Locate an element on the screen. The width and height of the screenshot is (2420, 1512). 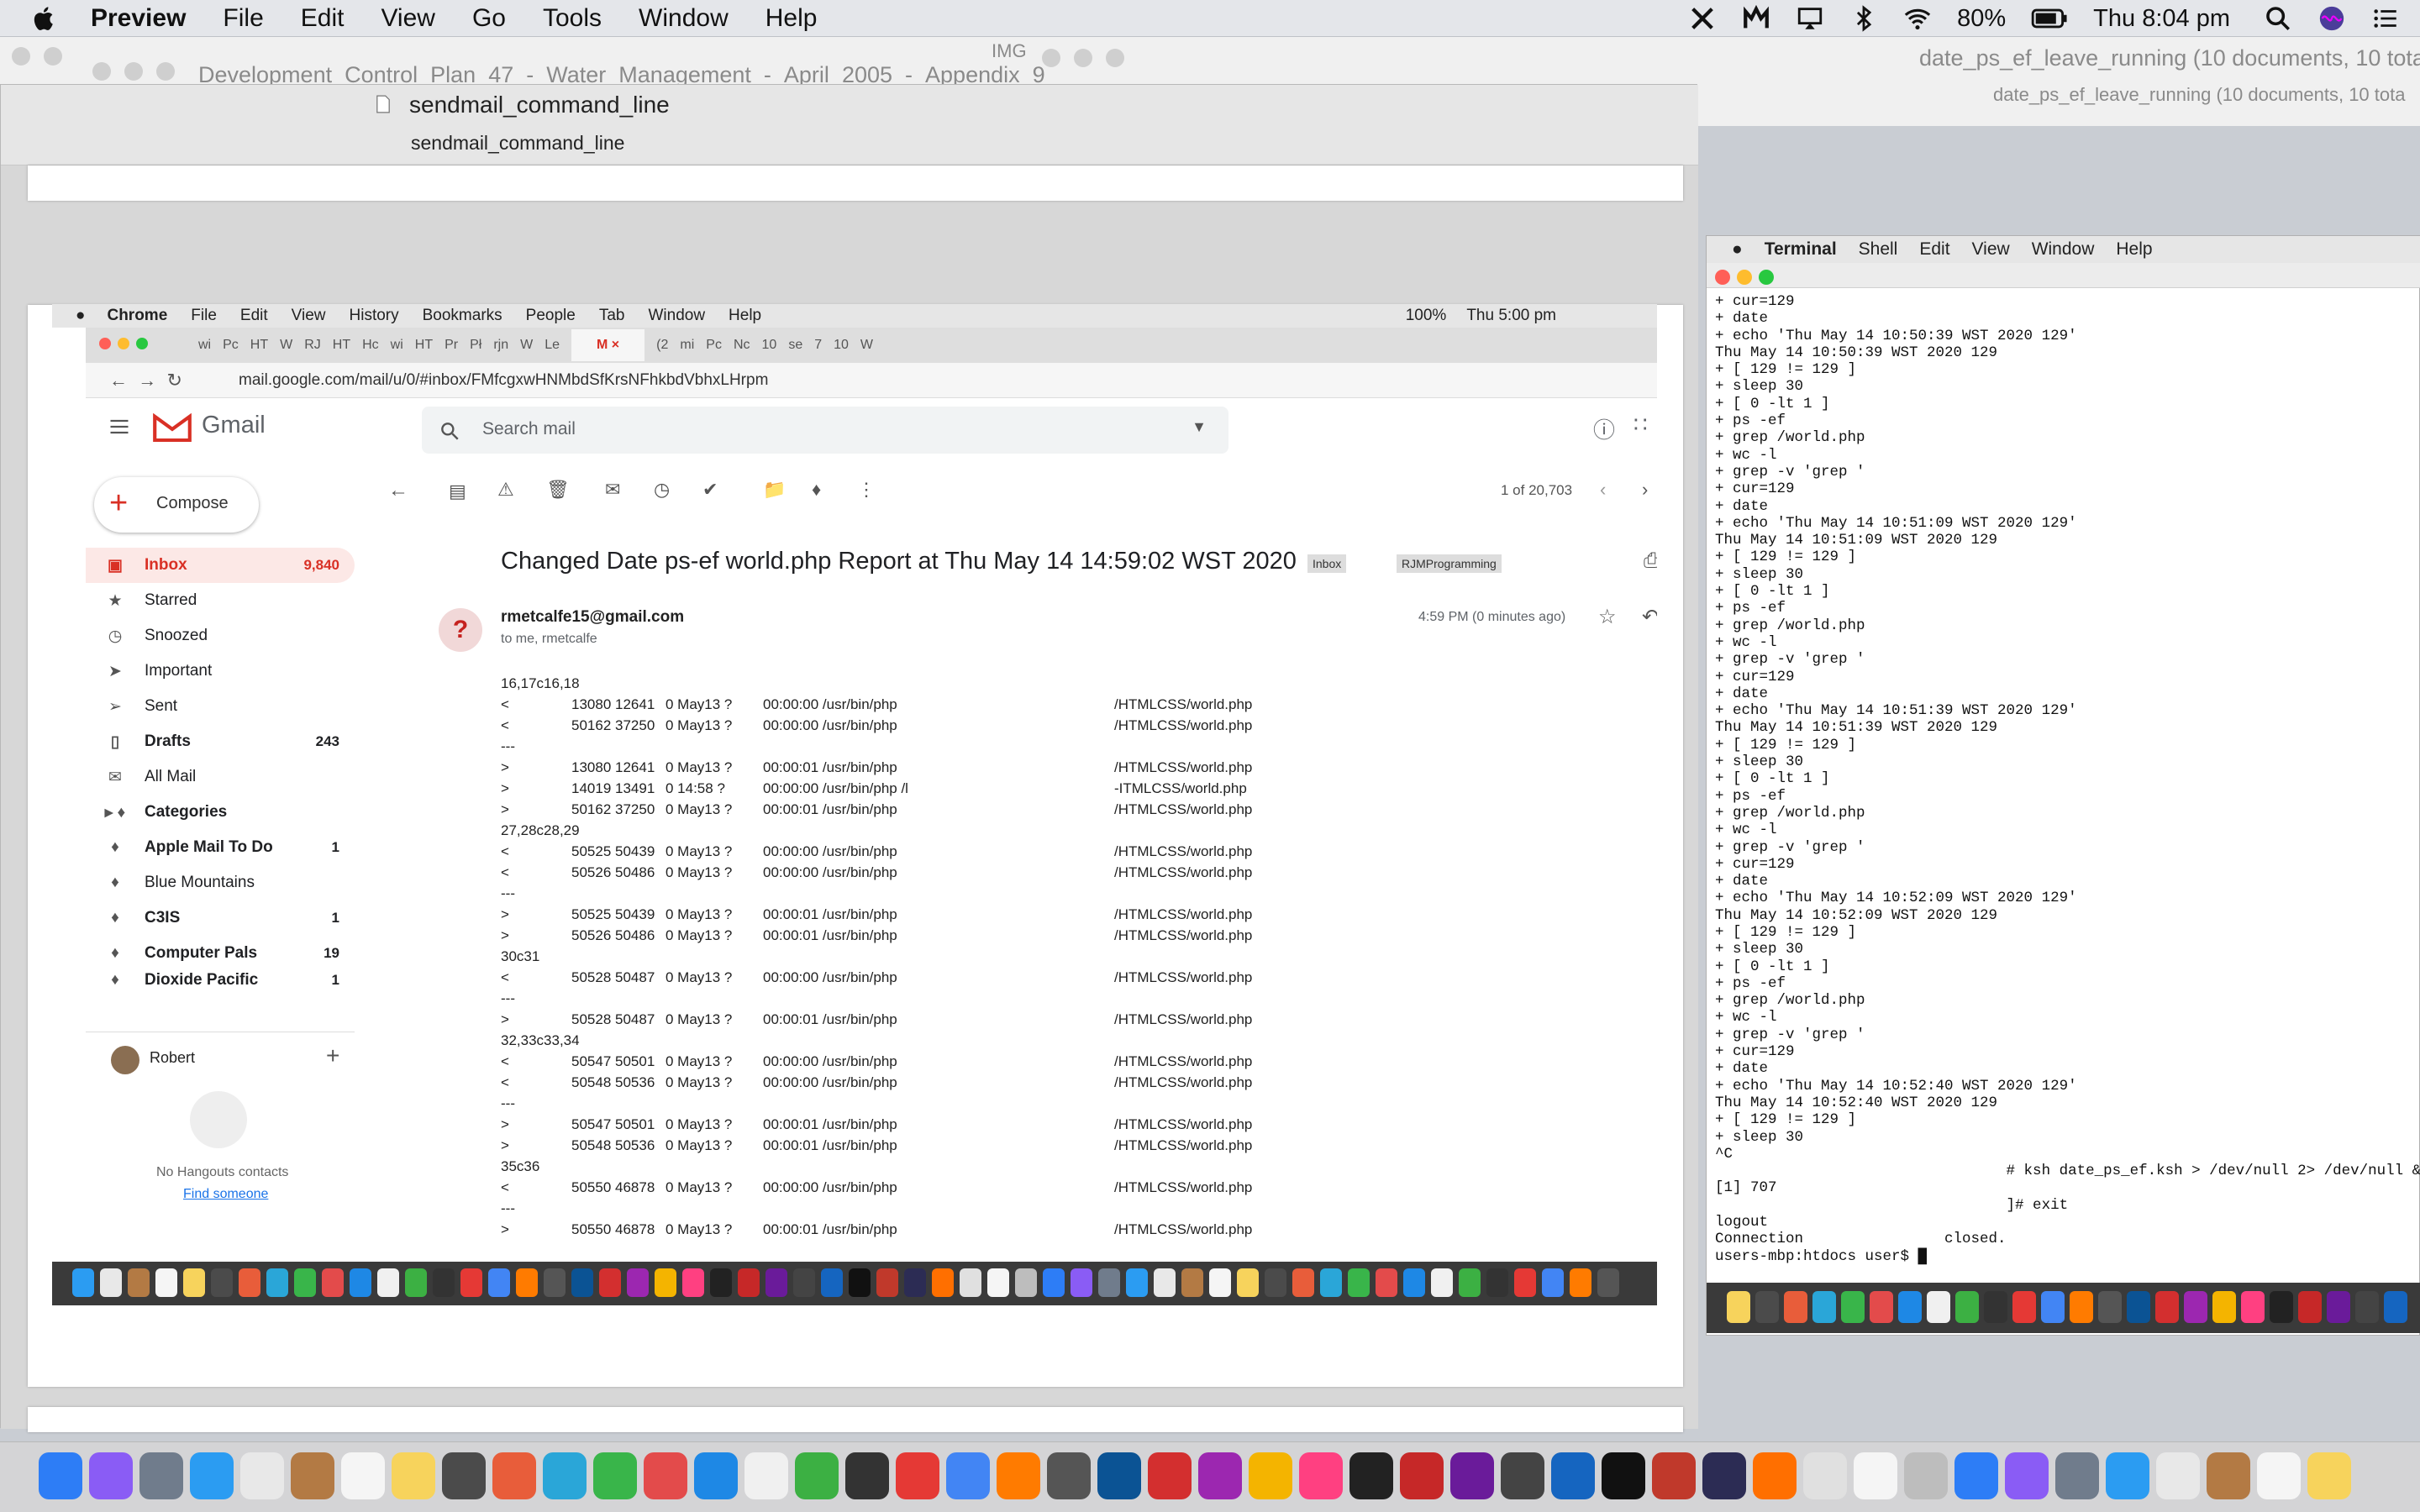
minimize-button is located at coordinates (1744, 277).